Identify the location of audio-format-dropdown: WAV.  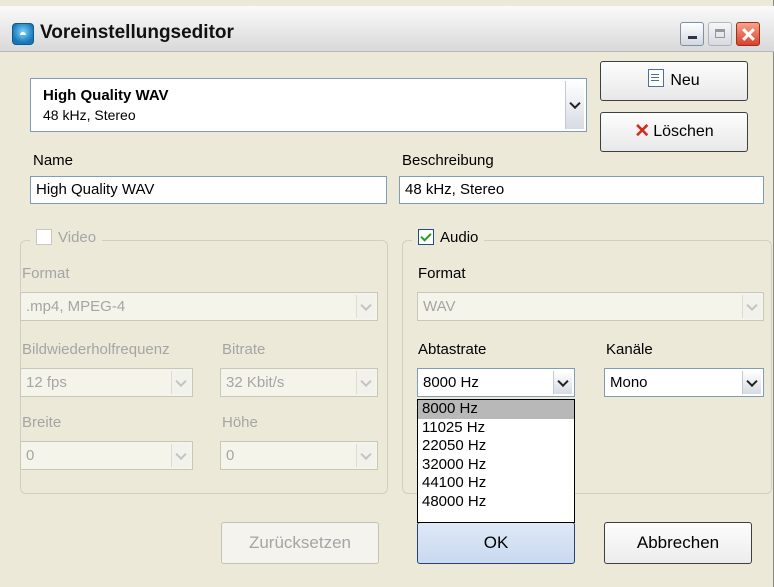
(590, 306).